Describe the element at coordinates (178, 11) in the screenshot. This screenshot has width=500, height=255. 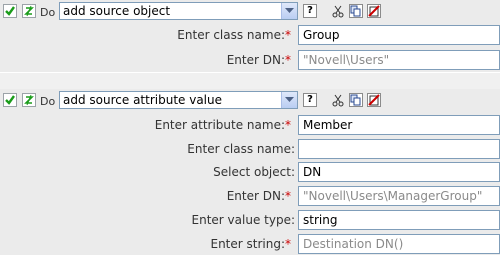
I see `action-select: add source object` at that location.